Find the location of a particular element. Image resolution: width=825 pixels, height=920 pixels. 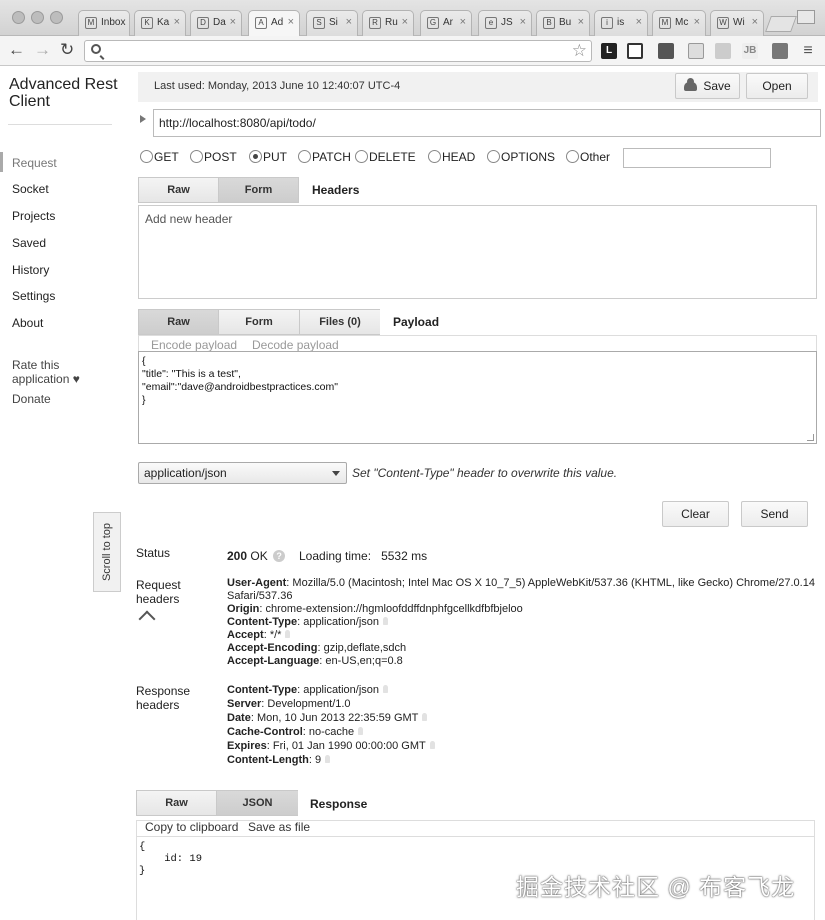

sidebar-item-projects: Projects is located at coordinates (33, 216).